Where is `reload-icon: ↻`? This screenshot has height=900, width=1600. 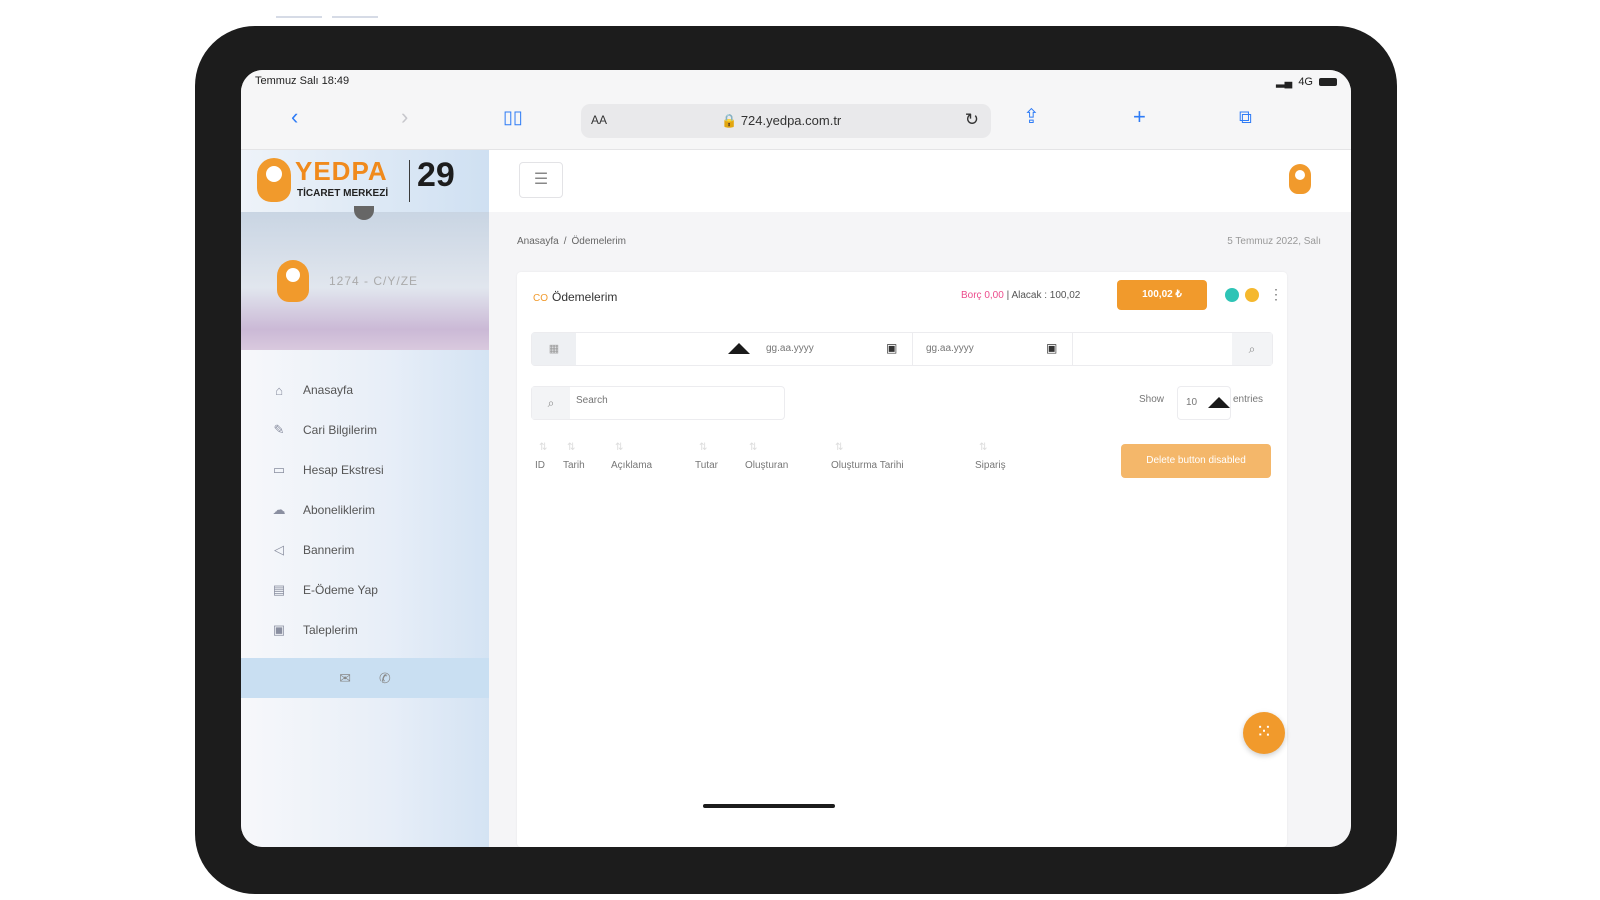 reload-icon: ↻ is located at coordinates (972, 120).